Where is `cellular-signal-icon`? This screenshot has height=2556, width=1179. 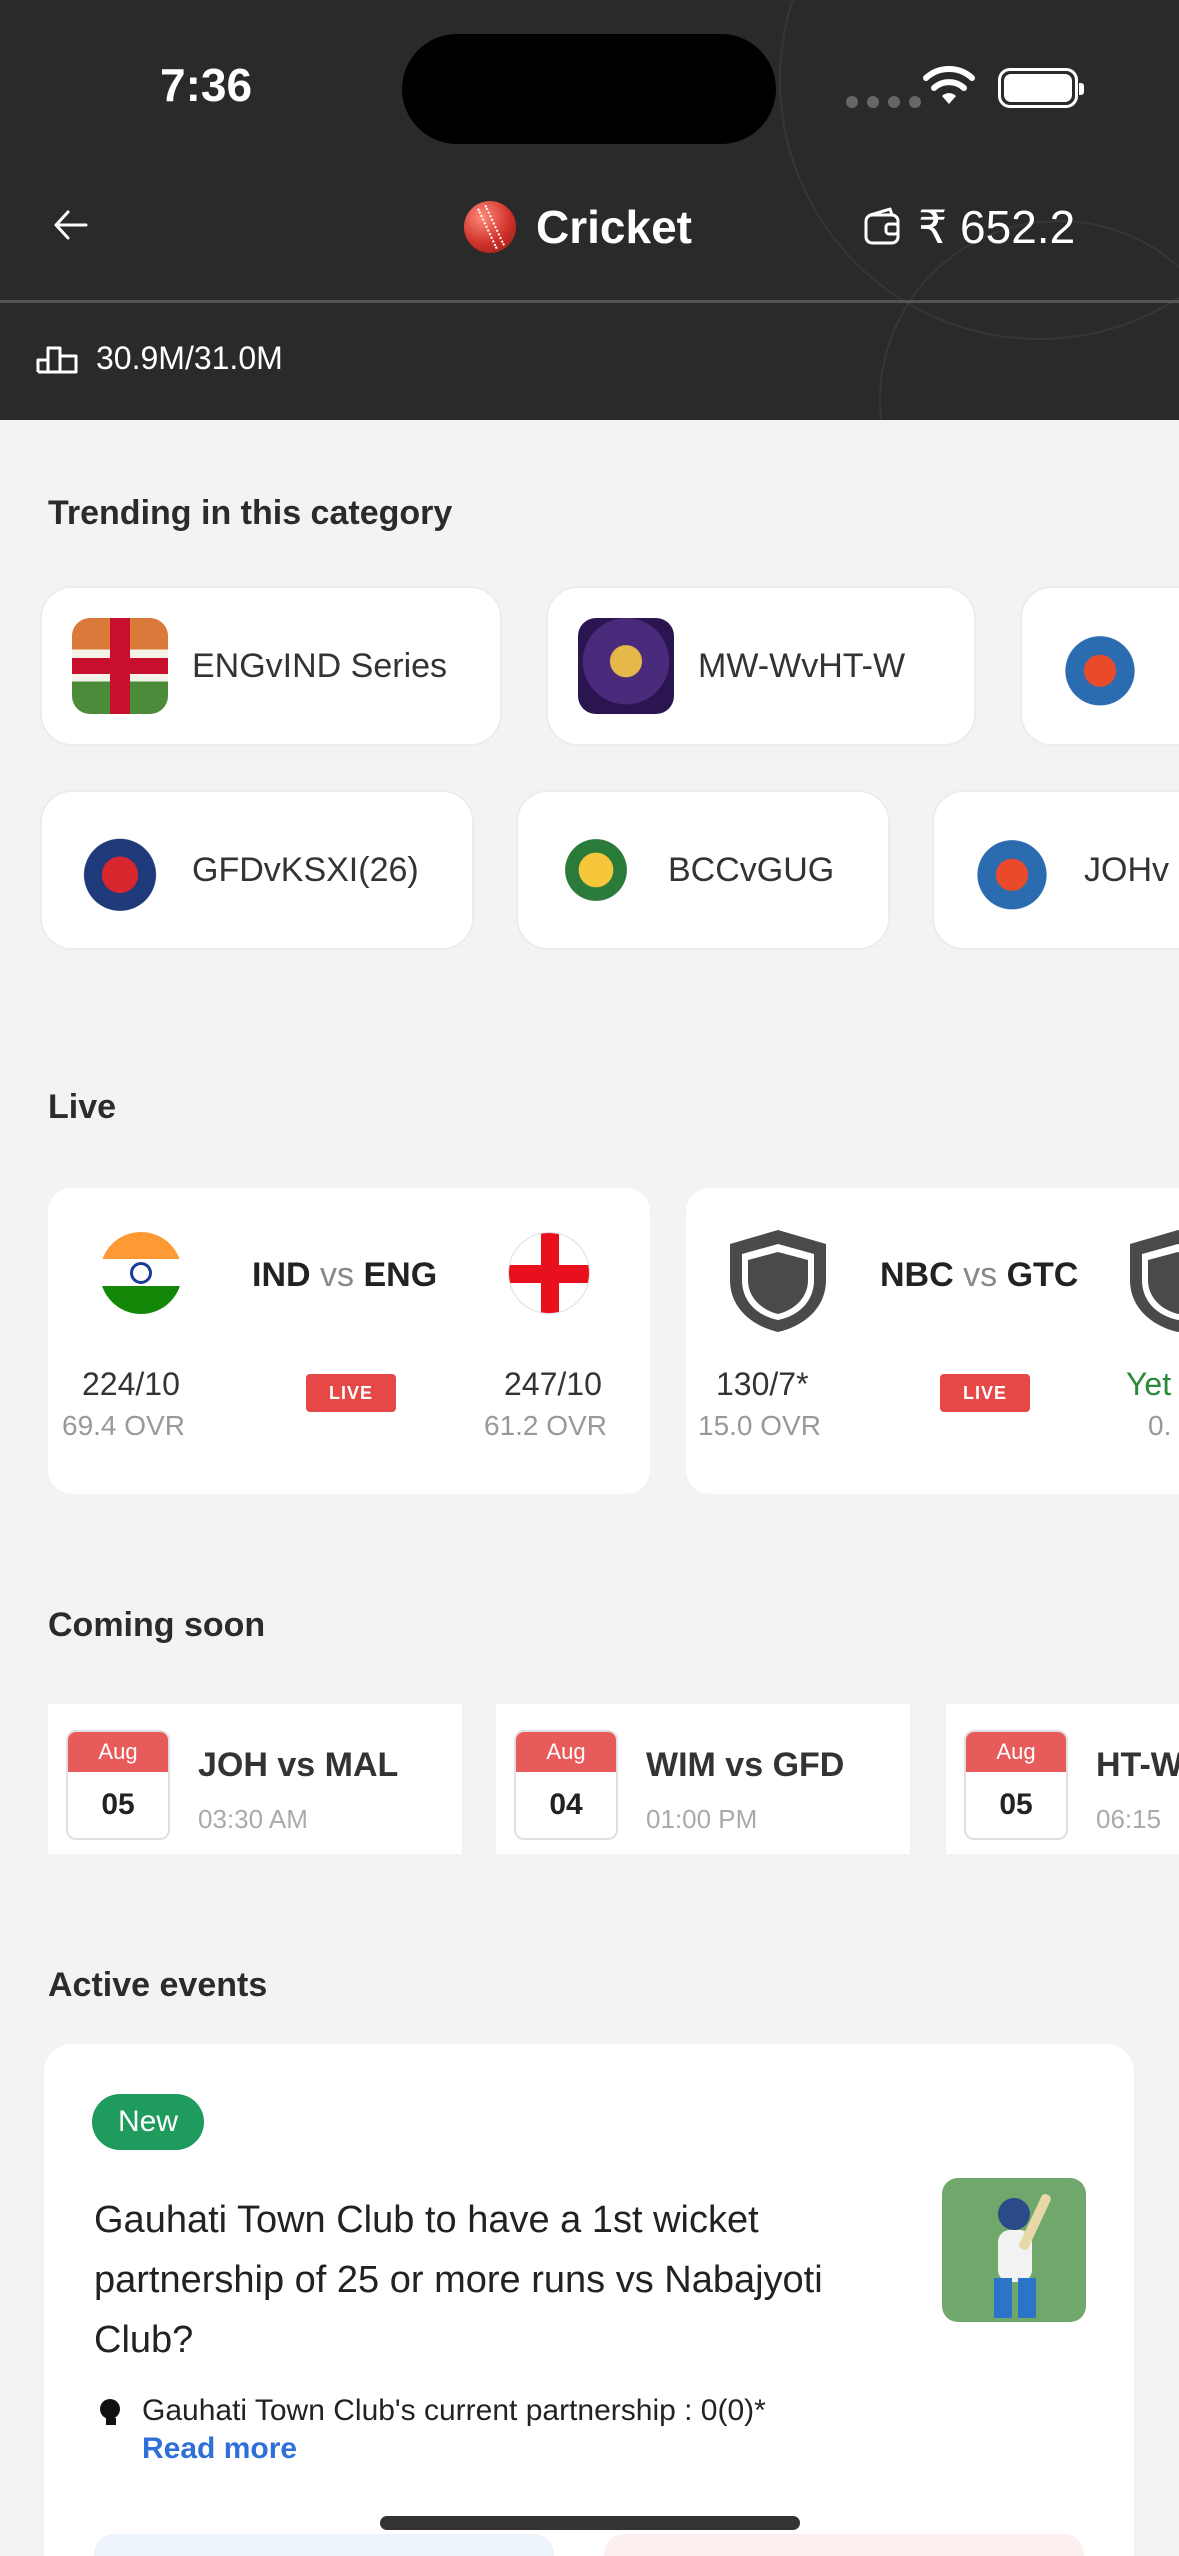 cellular-signal-icon is located at coordinates (883, 102).